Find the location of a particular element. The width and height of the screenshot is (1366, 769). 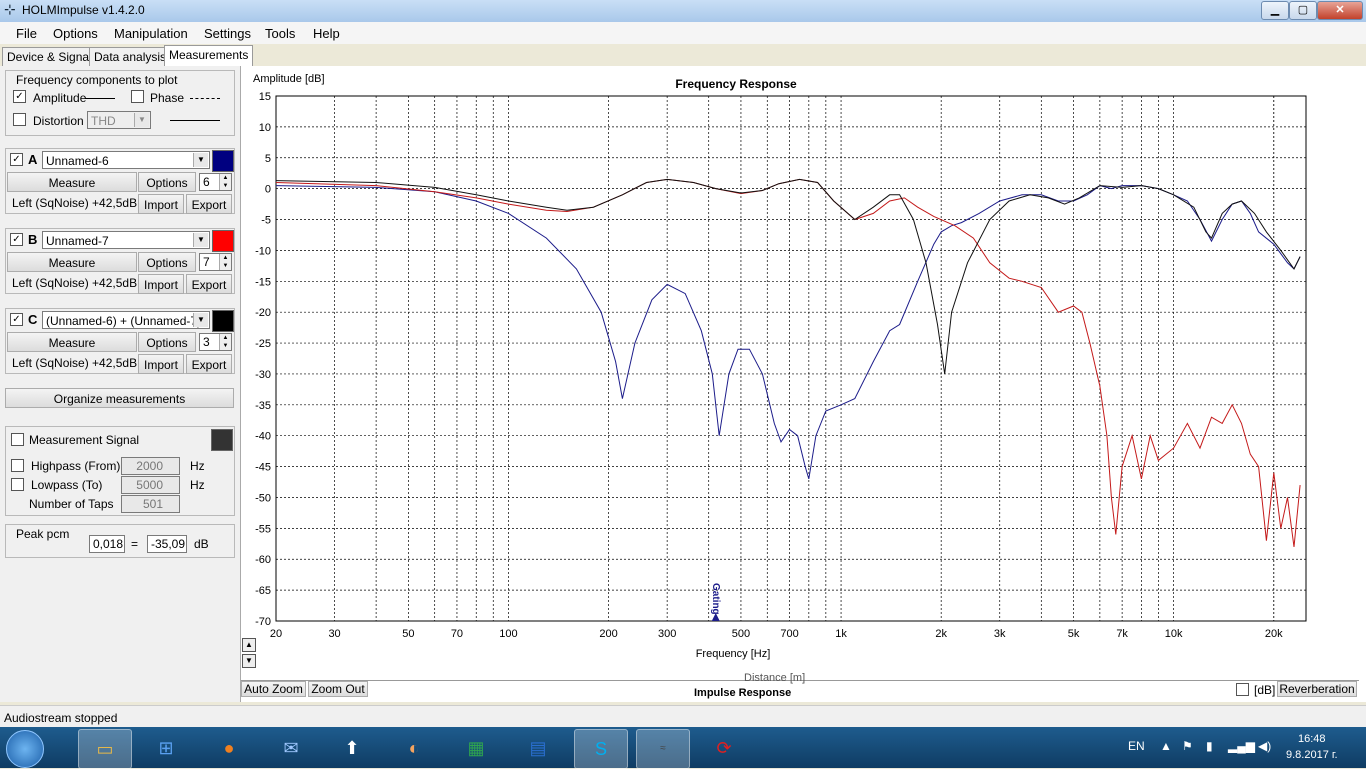

upload-icon: ⬆ is located at coordinates (352, 748).